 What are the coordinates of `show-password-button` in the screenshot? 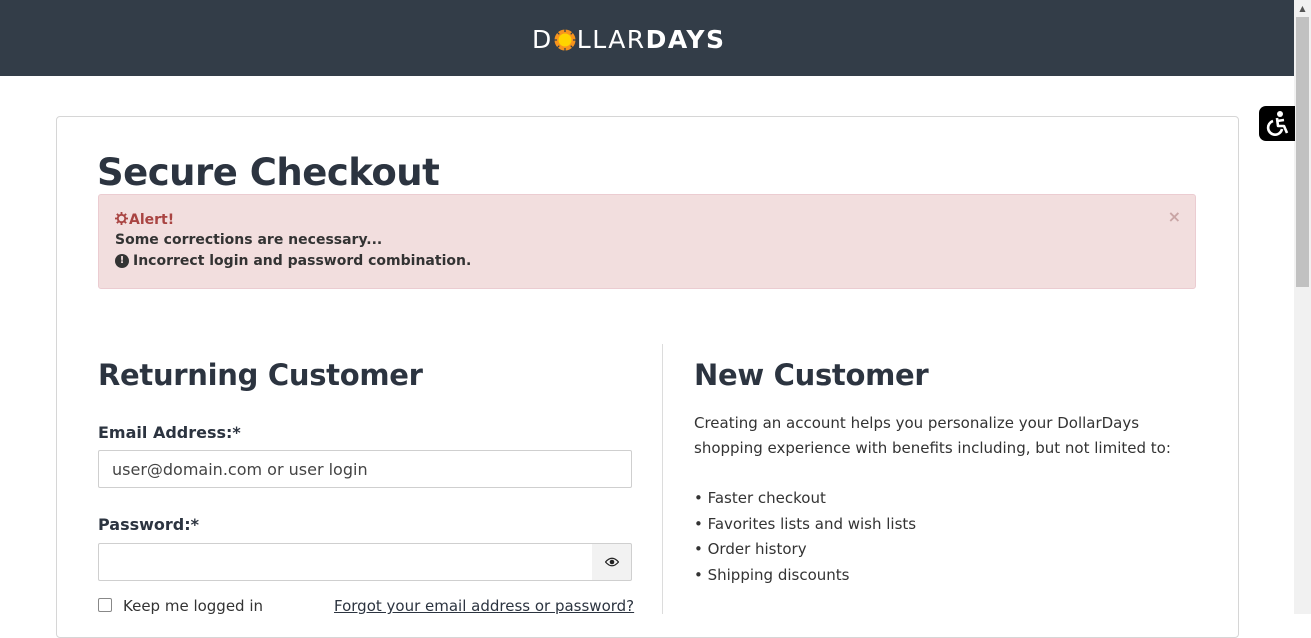 It's located at (612, 562).